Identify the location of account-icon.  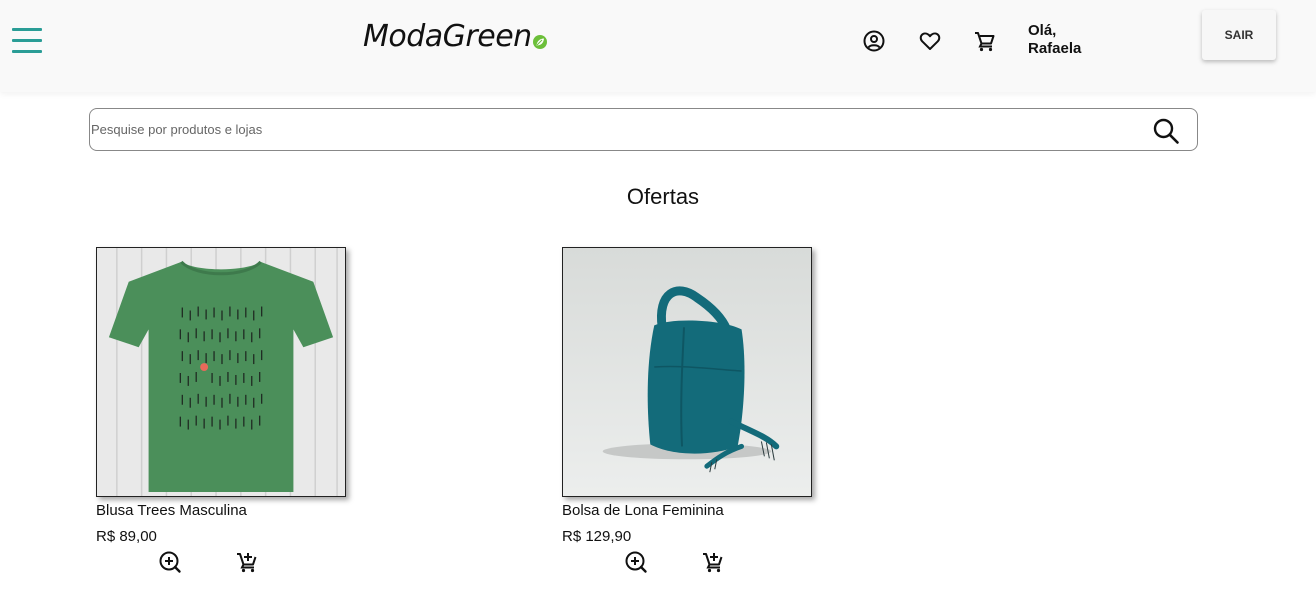
(874, 41).